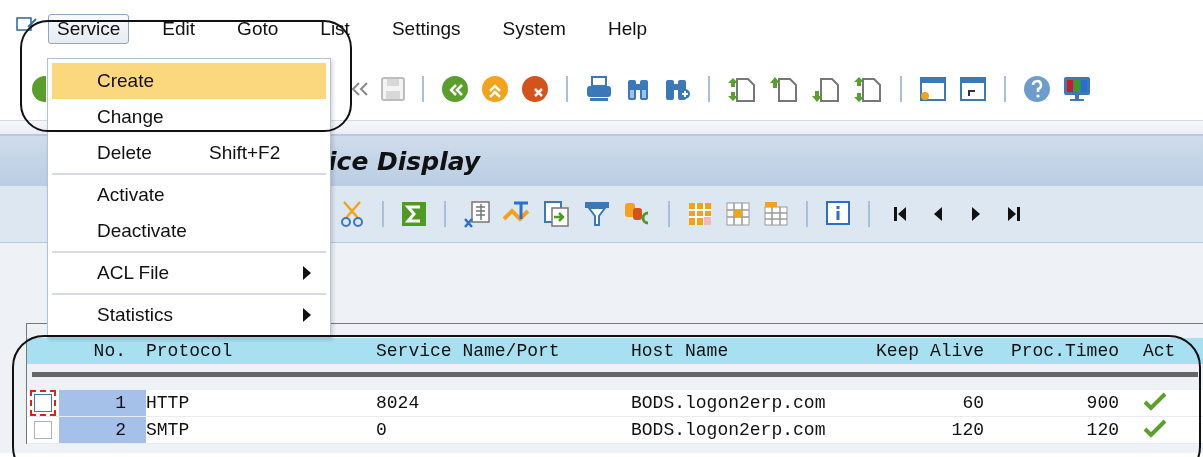 The height and width of the screenshot is (457, 1203). What do you see at coordinates (426, 29) in the screenshot?
I see `menu-item: Settings` at bounding box center [426, 29].